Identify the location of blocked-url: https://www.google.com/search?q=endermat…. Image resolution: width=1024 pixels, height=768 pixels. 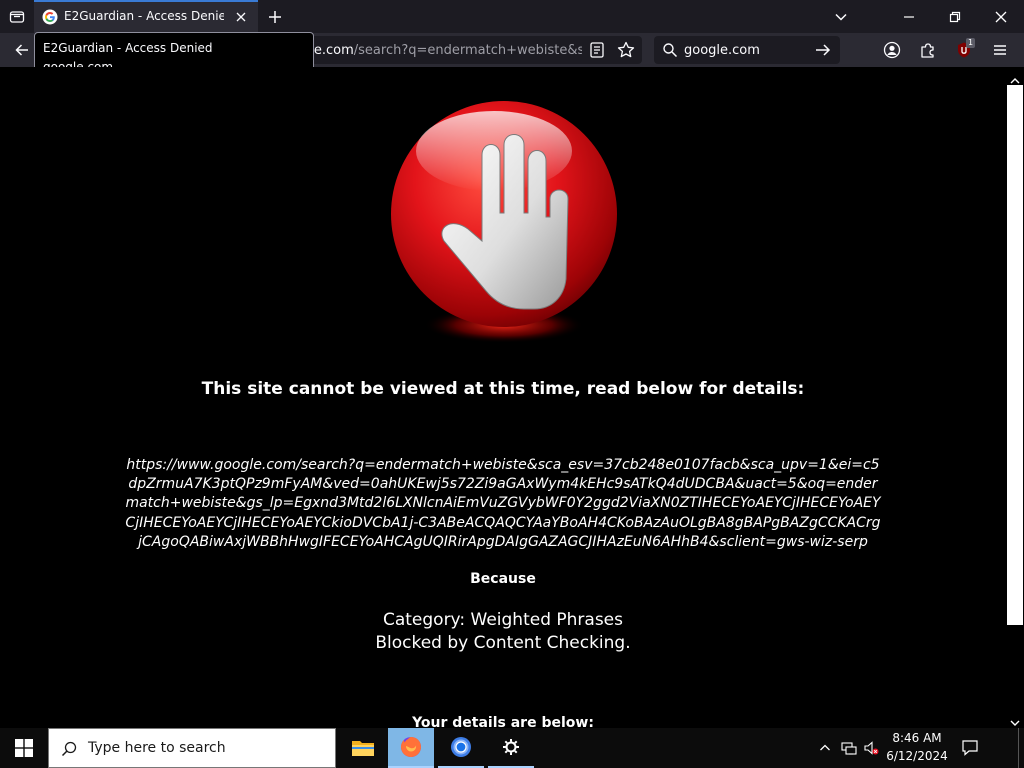
(503, 503).